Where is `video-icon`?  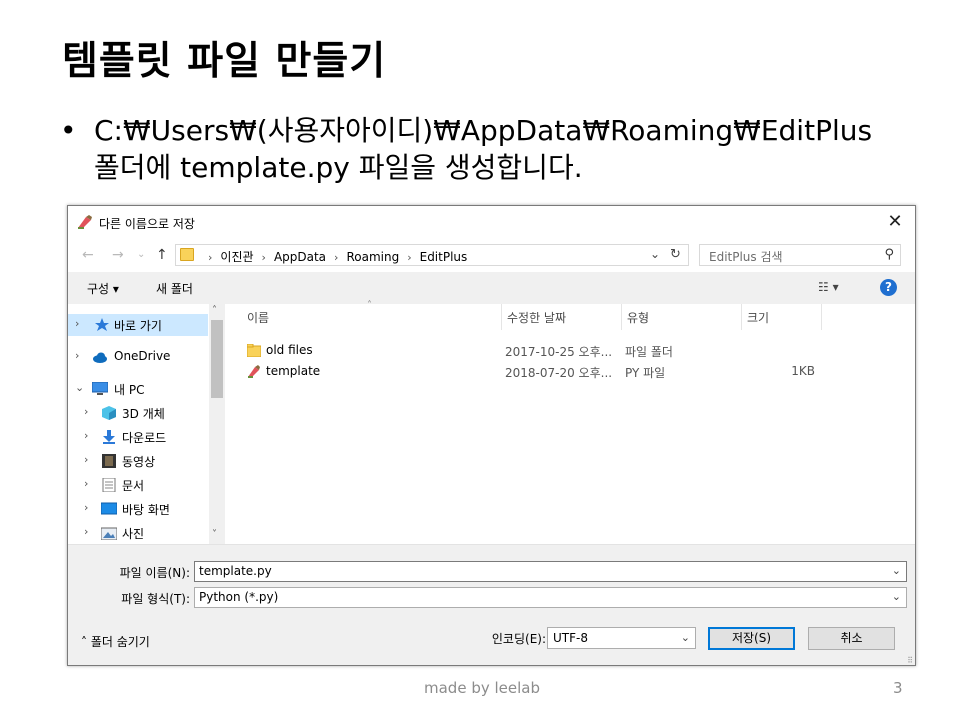
video-icon is located at coordinates (109, 461).